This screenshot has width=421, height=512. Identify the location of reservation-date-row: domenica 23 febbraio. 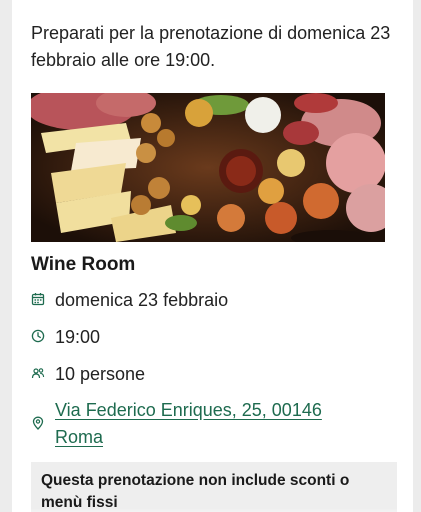
(129, 300).